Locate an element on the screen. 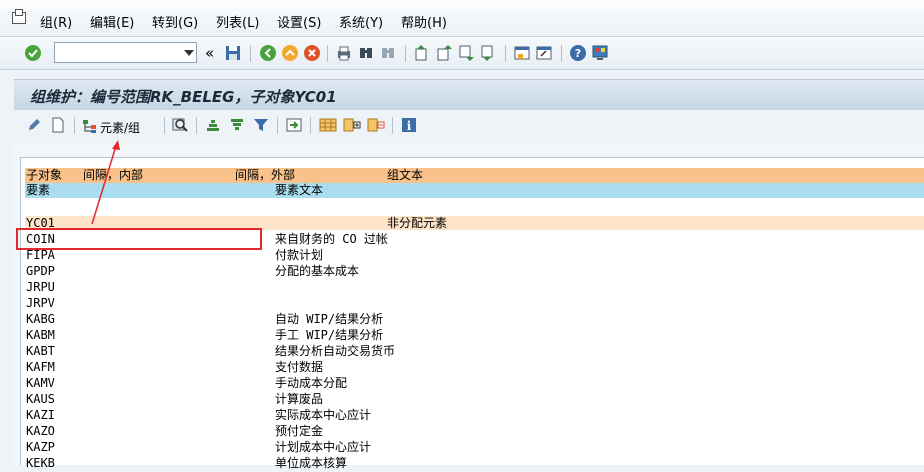 The image size is (924, 472). element-text: 付款计划 is located at coordinates (299, 255).